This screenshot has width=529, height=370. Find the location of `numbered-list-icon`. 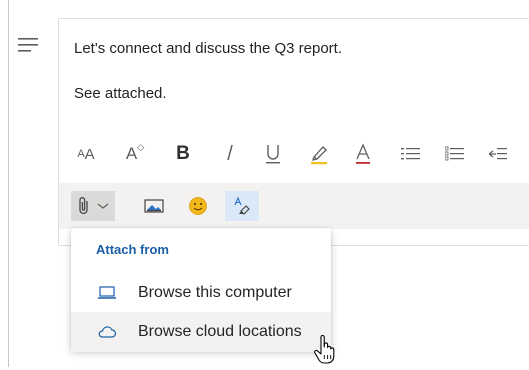

numbered-list-icon is located at coordinates (454, 153).